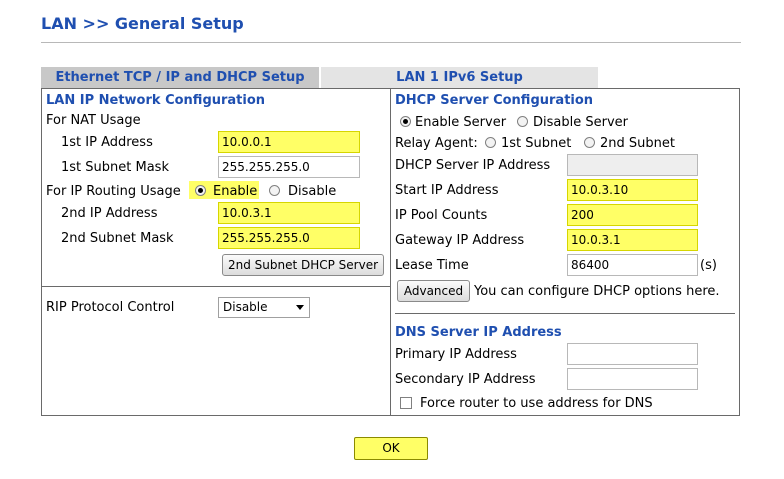 The image size is (784, 479). I want to click on ip2-label: 2nd IP Address, so click(109, 213).